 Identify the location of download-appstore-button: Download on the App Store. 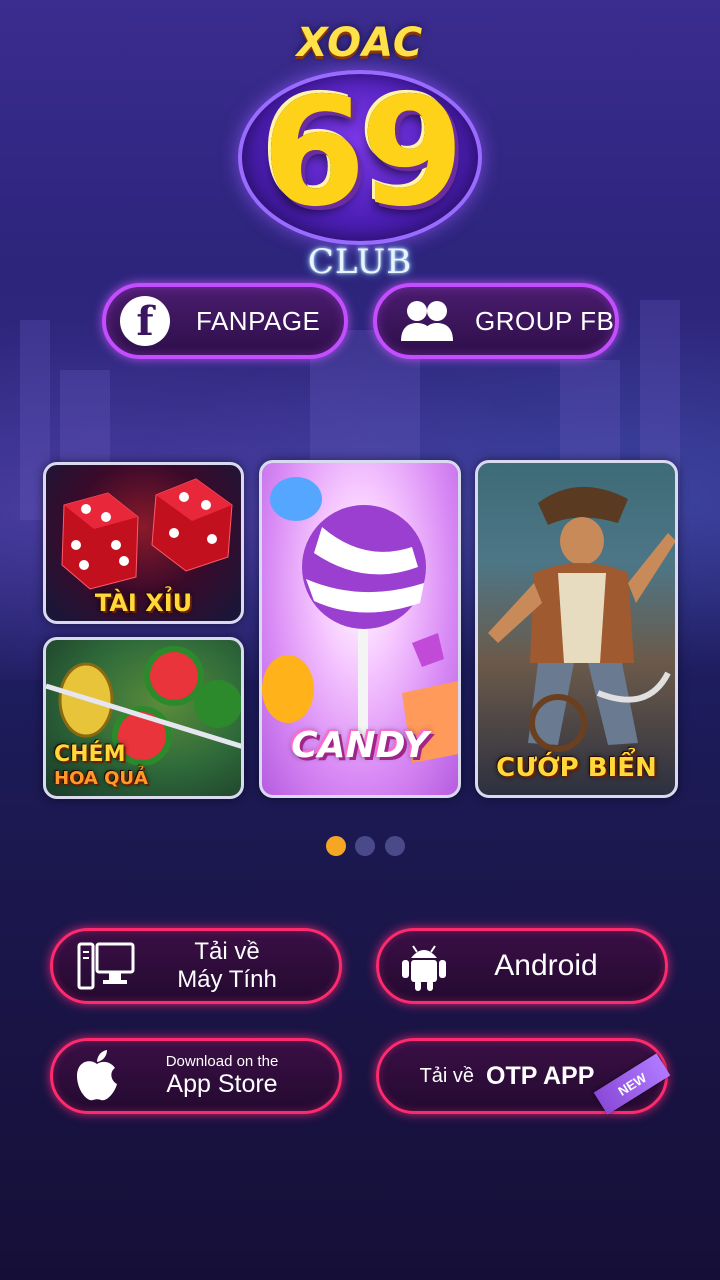
(196, 1076).